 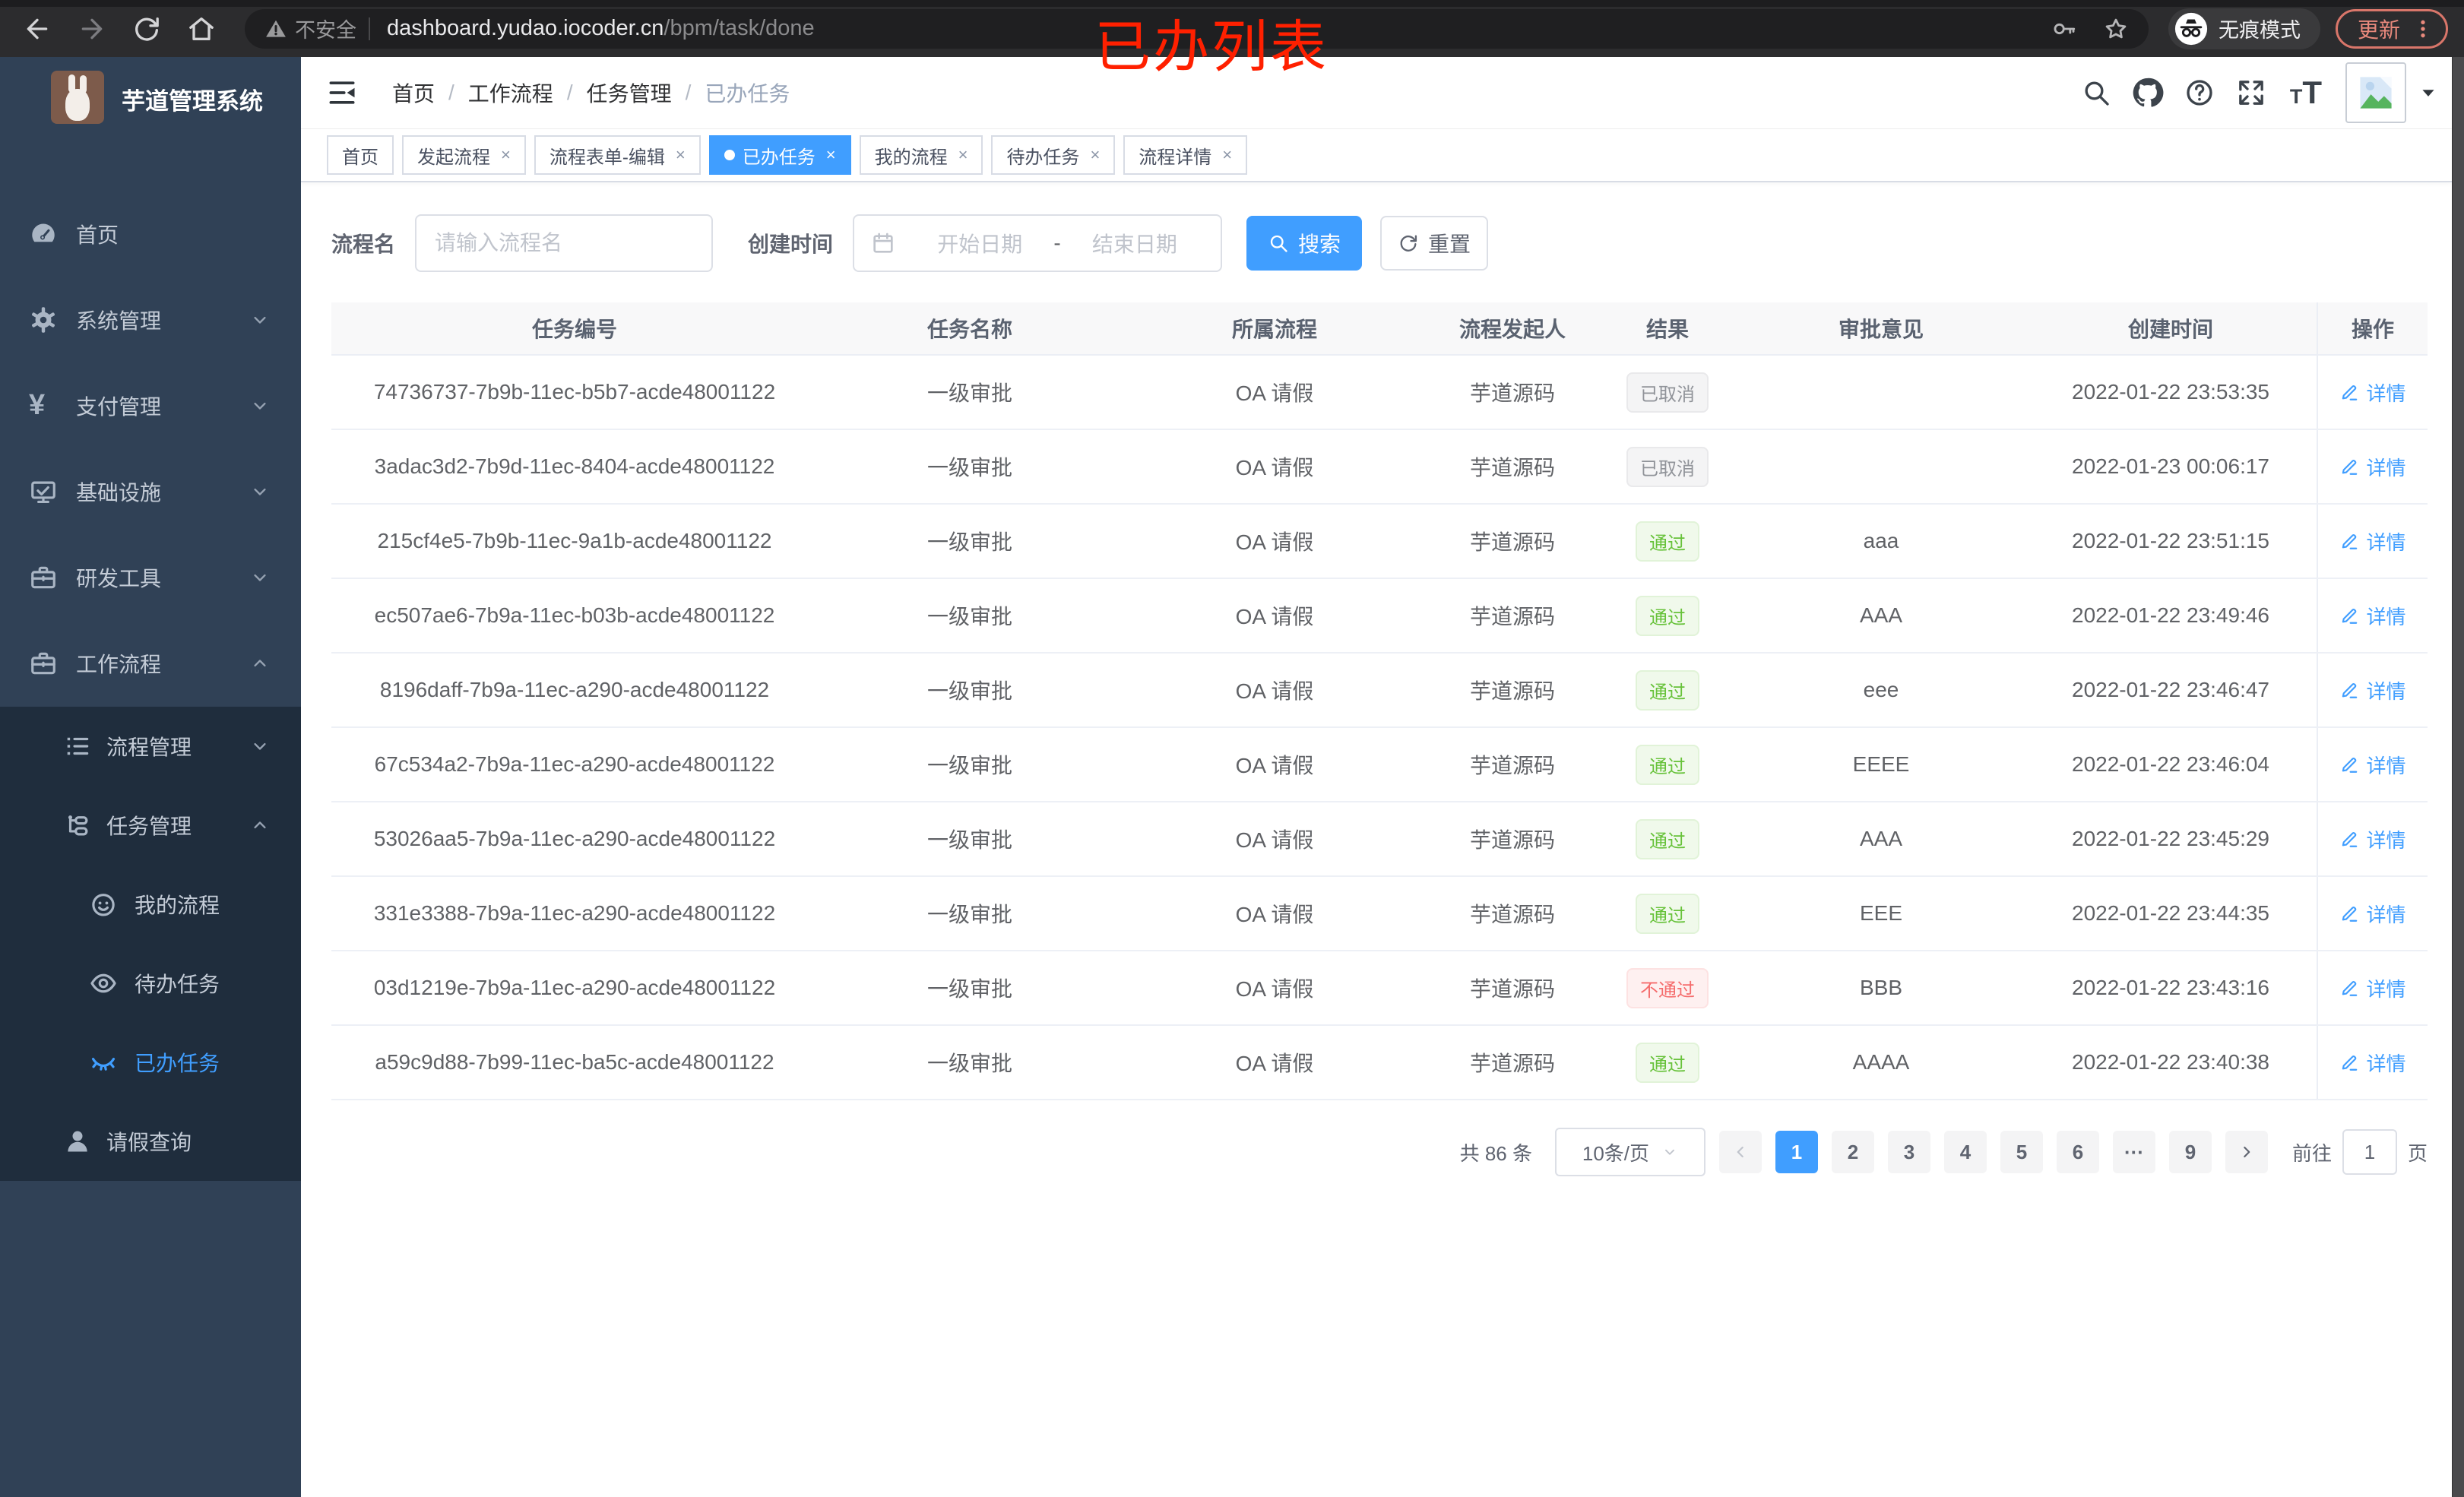 What do you see at coordinates (150, 663) in the screenshot?
I see `sidebar-item-workflow: 工作流程` at bounding box center [150, 663].